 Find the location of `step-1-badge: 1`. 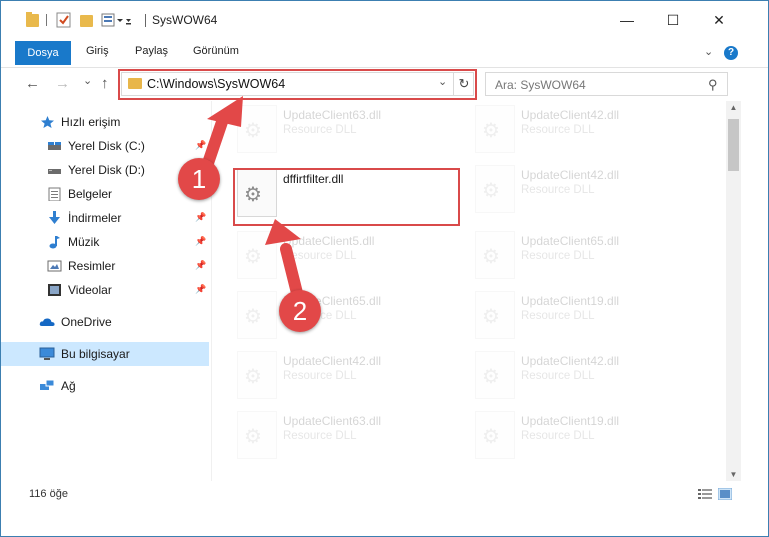

step-1-badge: 1 is located at coordinates (199, 179).